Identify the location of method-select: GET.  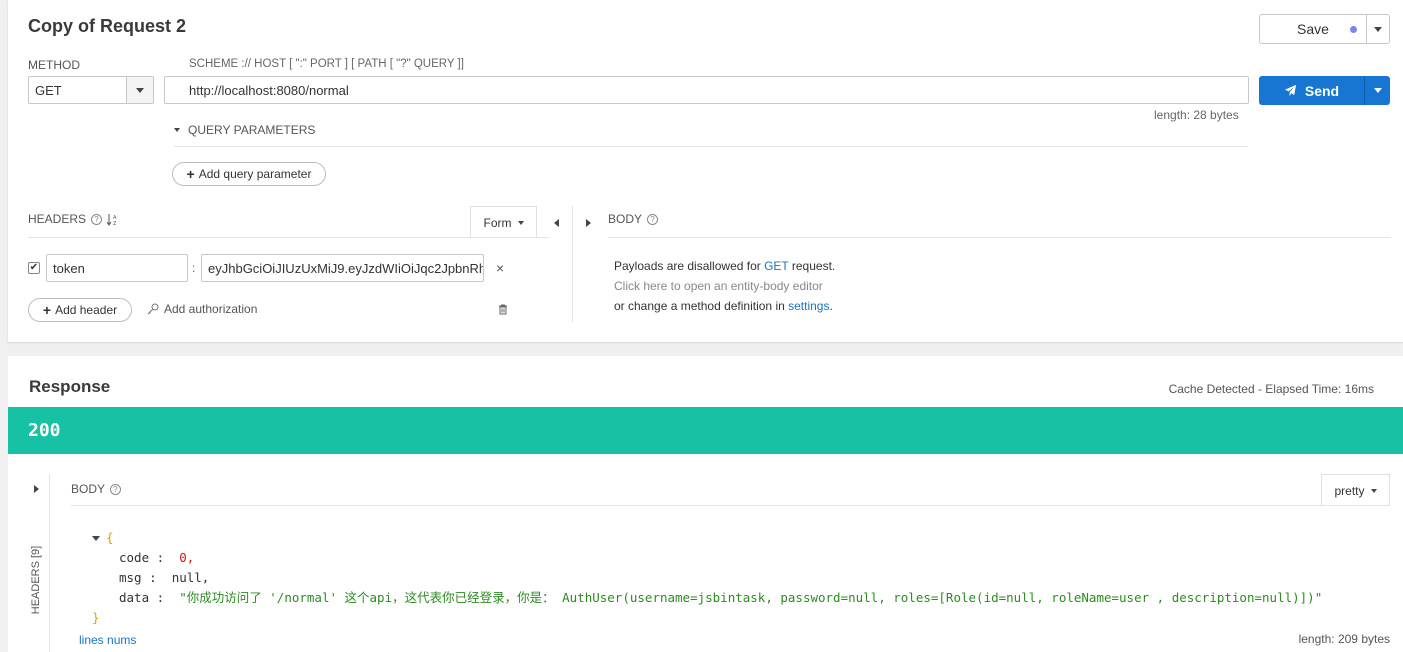
(91, 90).